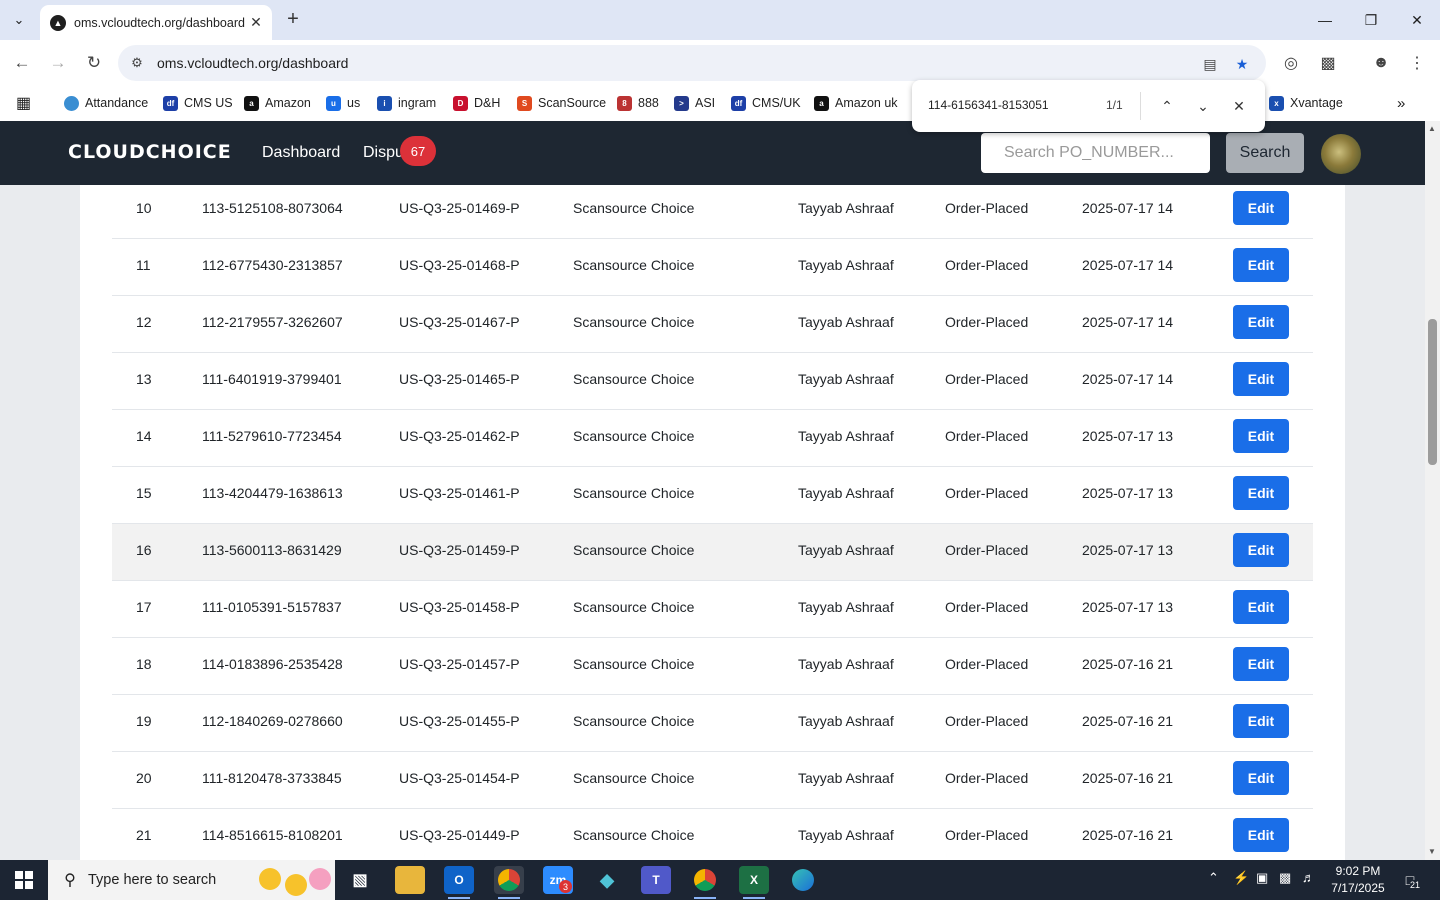 This screenshot has height=900, width=1440. I want to click on more-bookmarks-chevron-icon: », so click(1401, 103).